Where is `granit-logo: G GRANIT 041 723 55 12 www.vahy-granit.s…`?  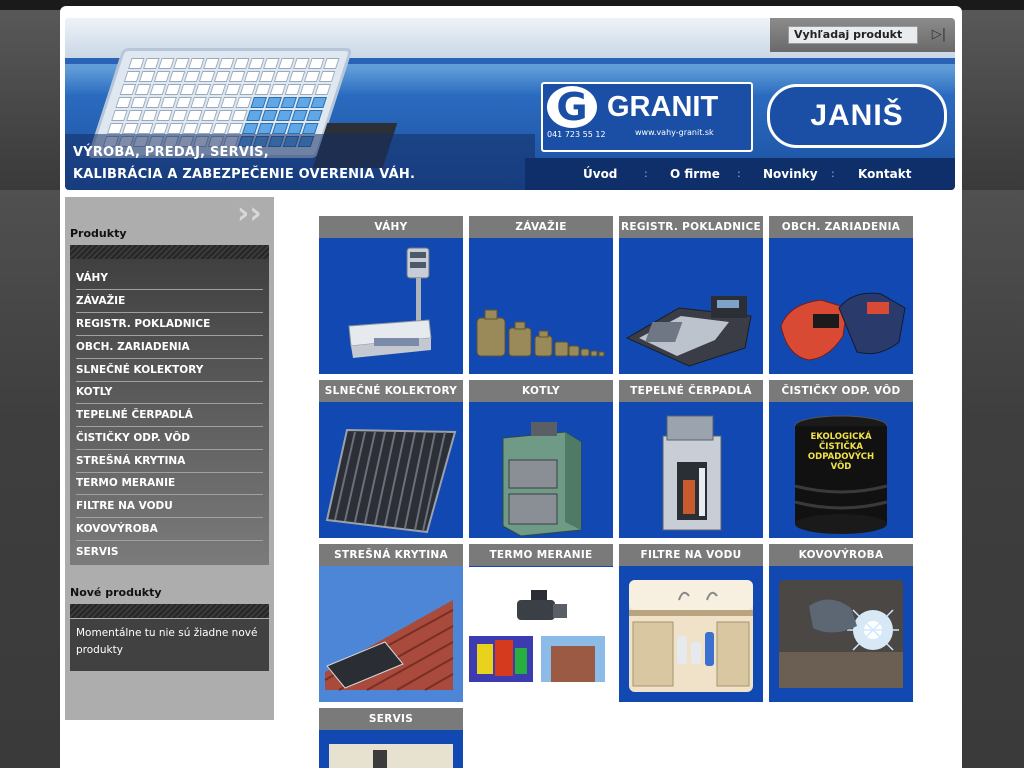
granit-logo: G GRANIT 041 723 55 12 www.vahy-granit.s… is located at coordinates (647, 117).